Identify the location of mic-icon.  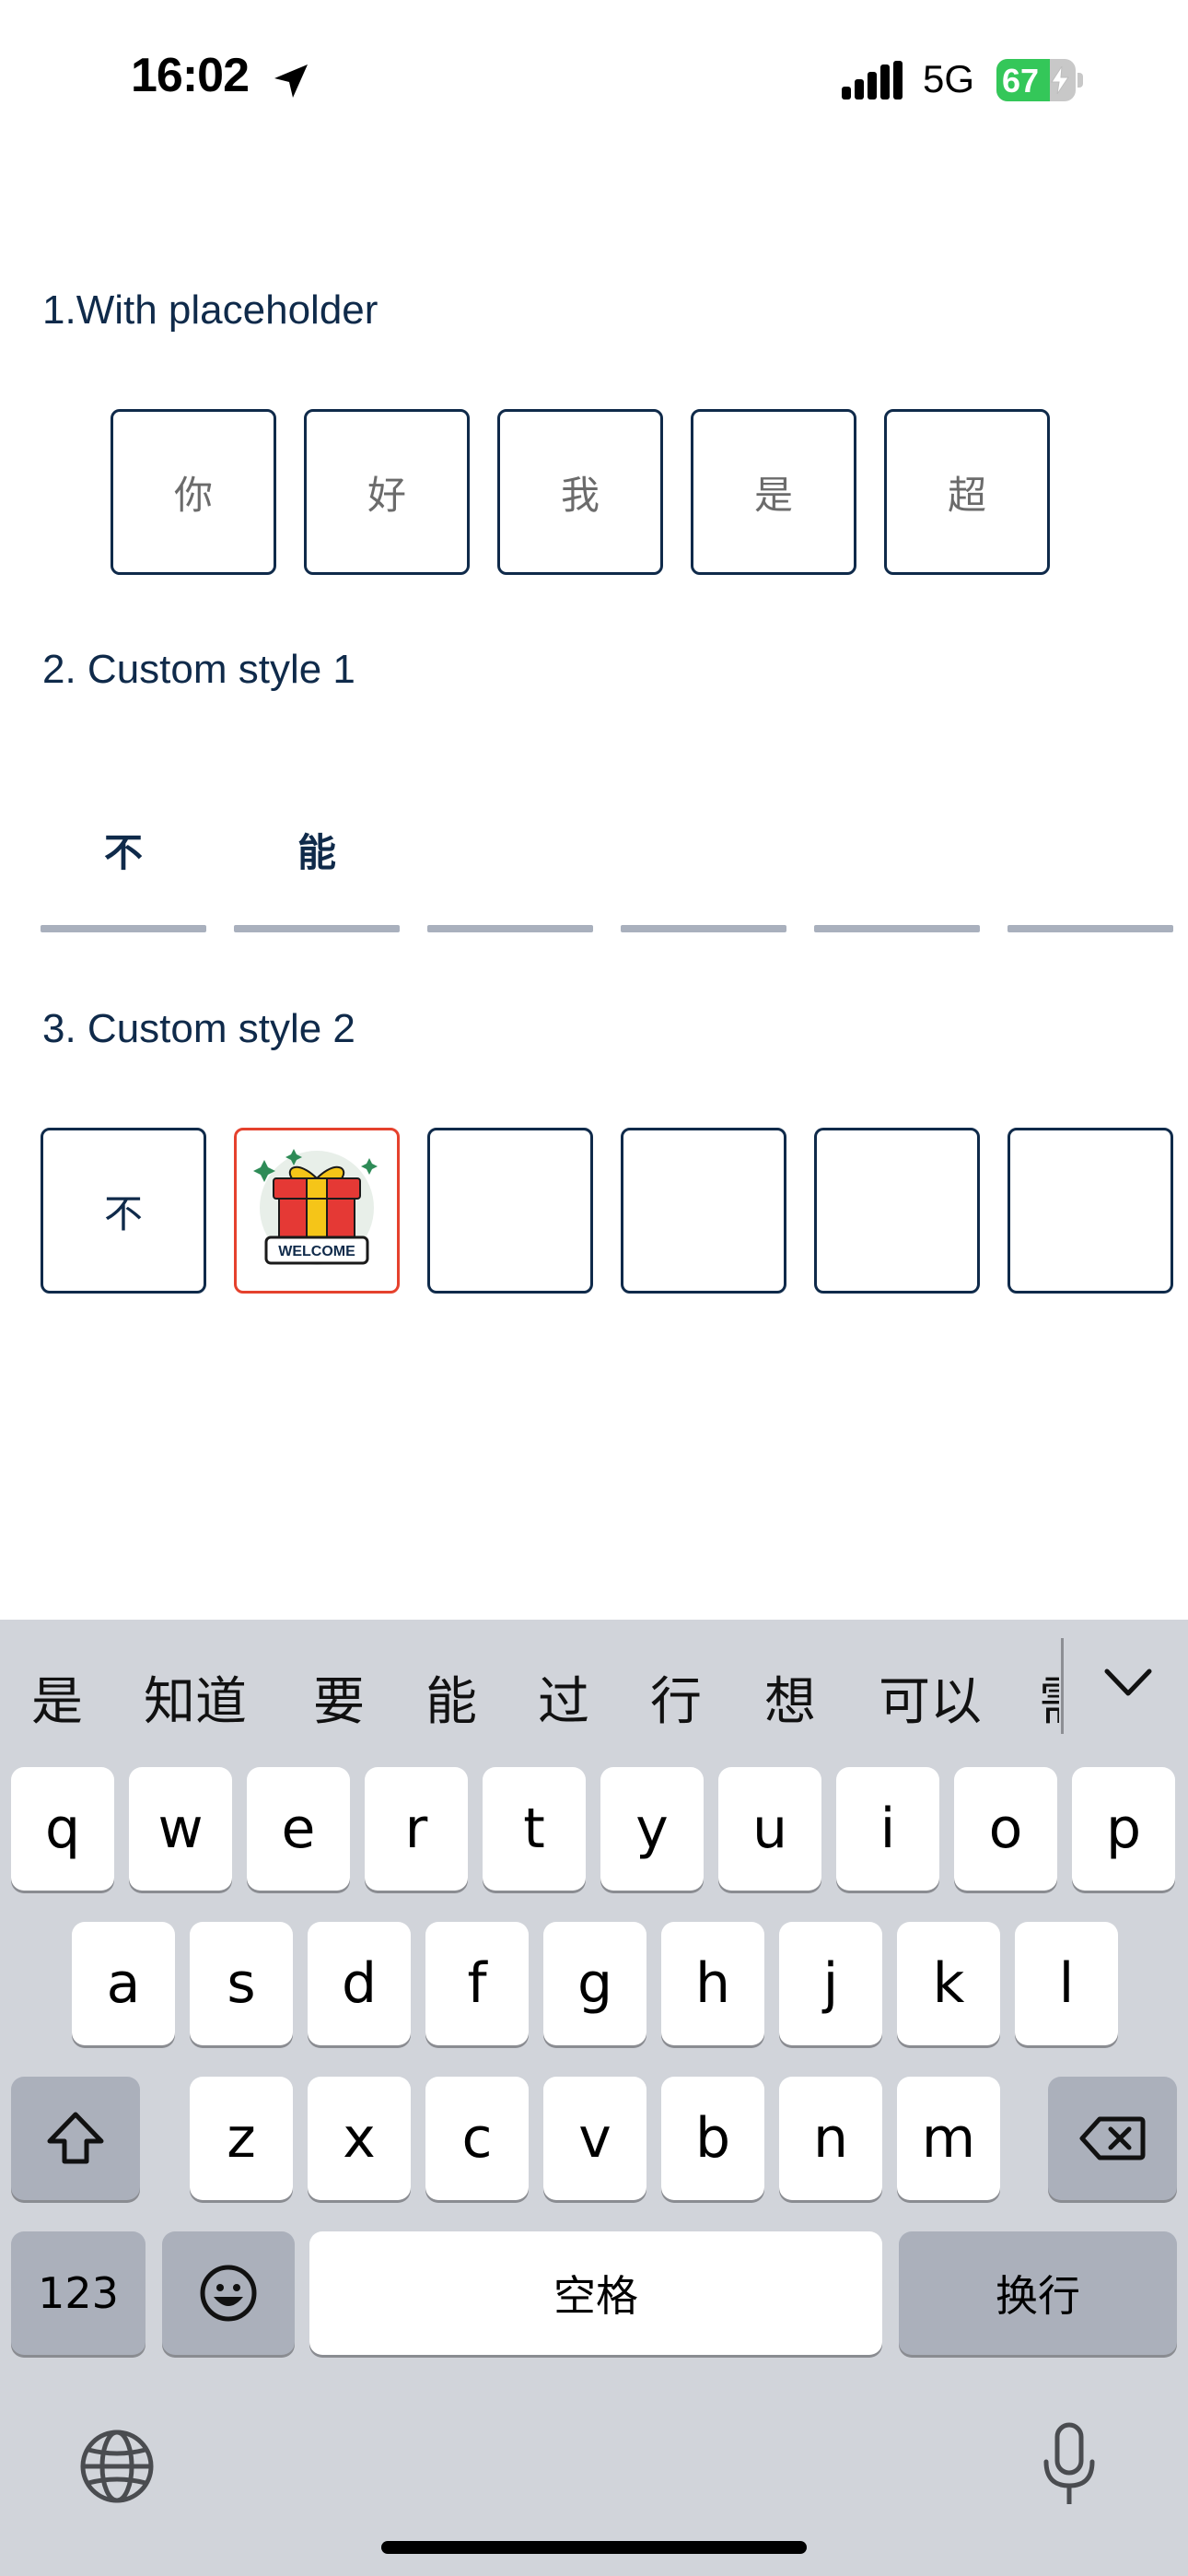
(1069, 2465).